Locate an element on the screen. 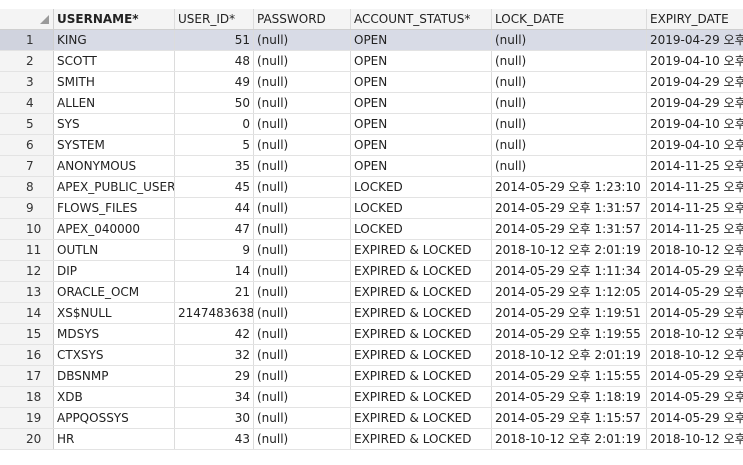 The height and width of the screenshot is (465, 743). cell-user-id: 42 is located at coordinates (214, 334).